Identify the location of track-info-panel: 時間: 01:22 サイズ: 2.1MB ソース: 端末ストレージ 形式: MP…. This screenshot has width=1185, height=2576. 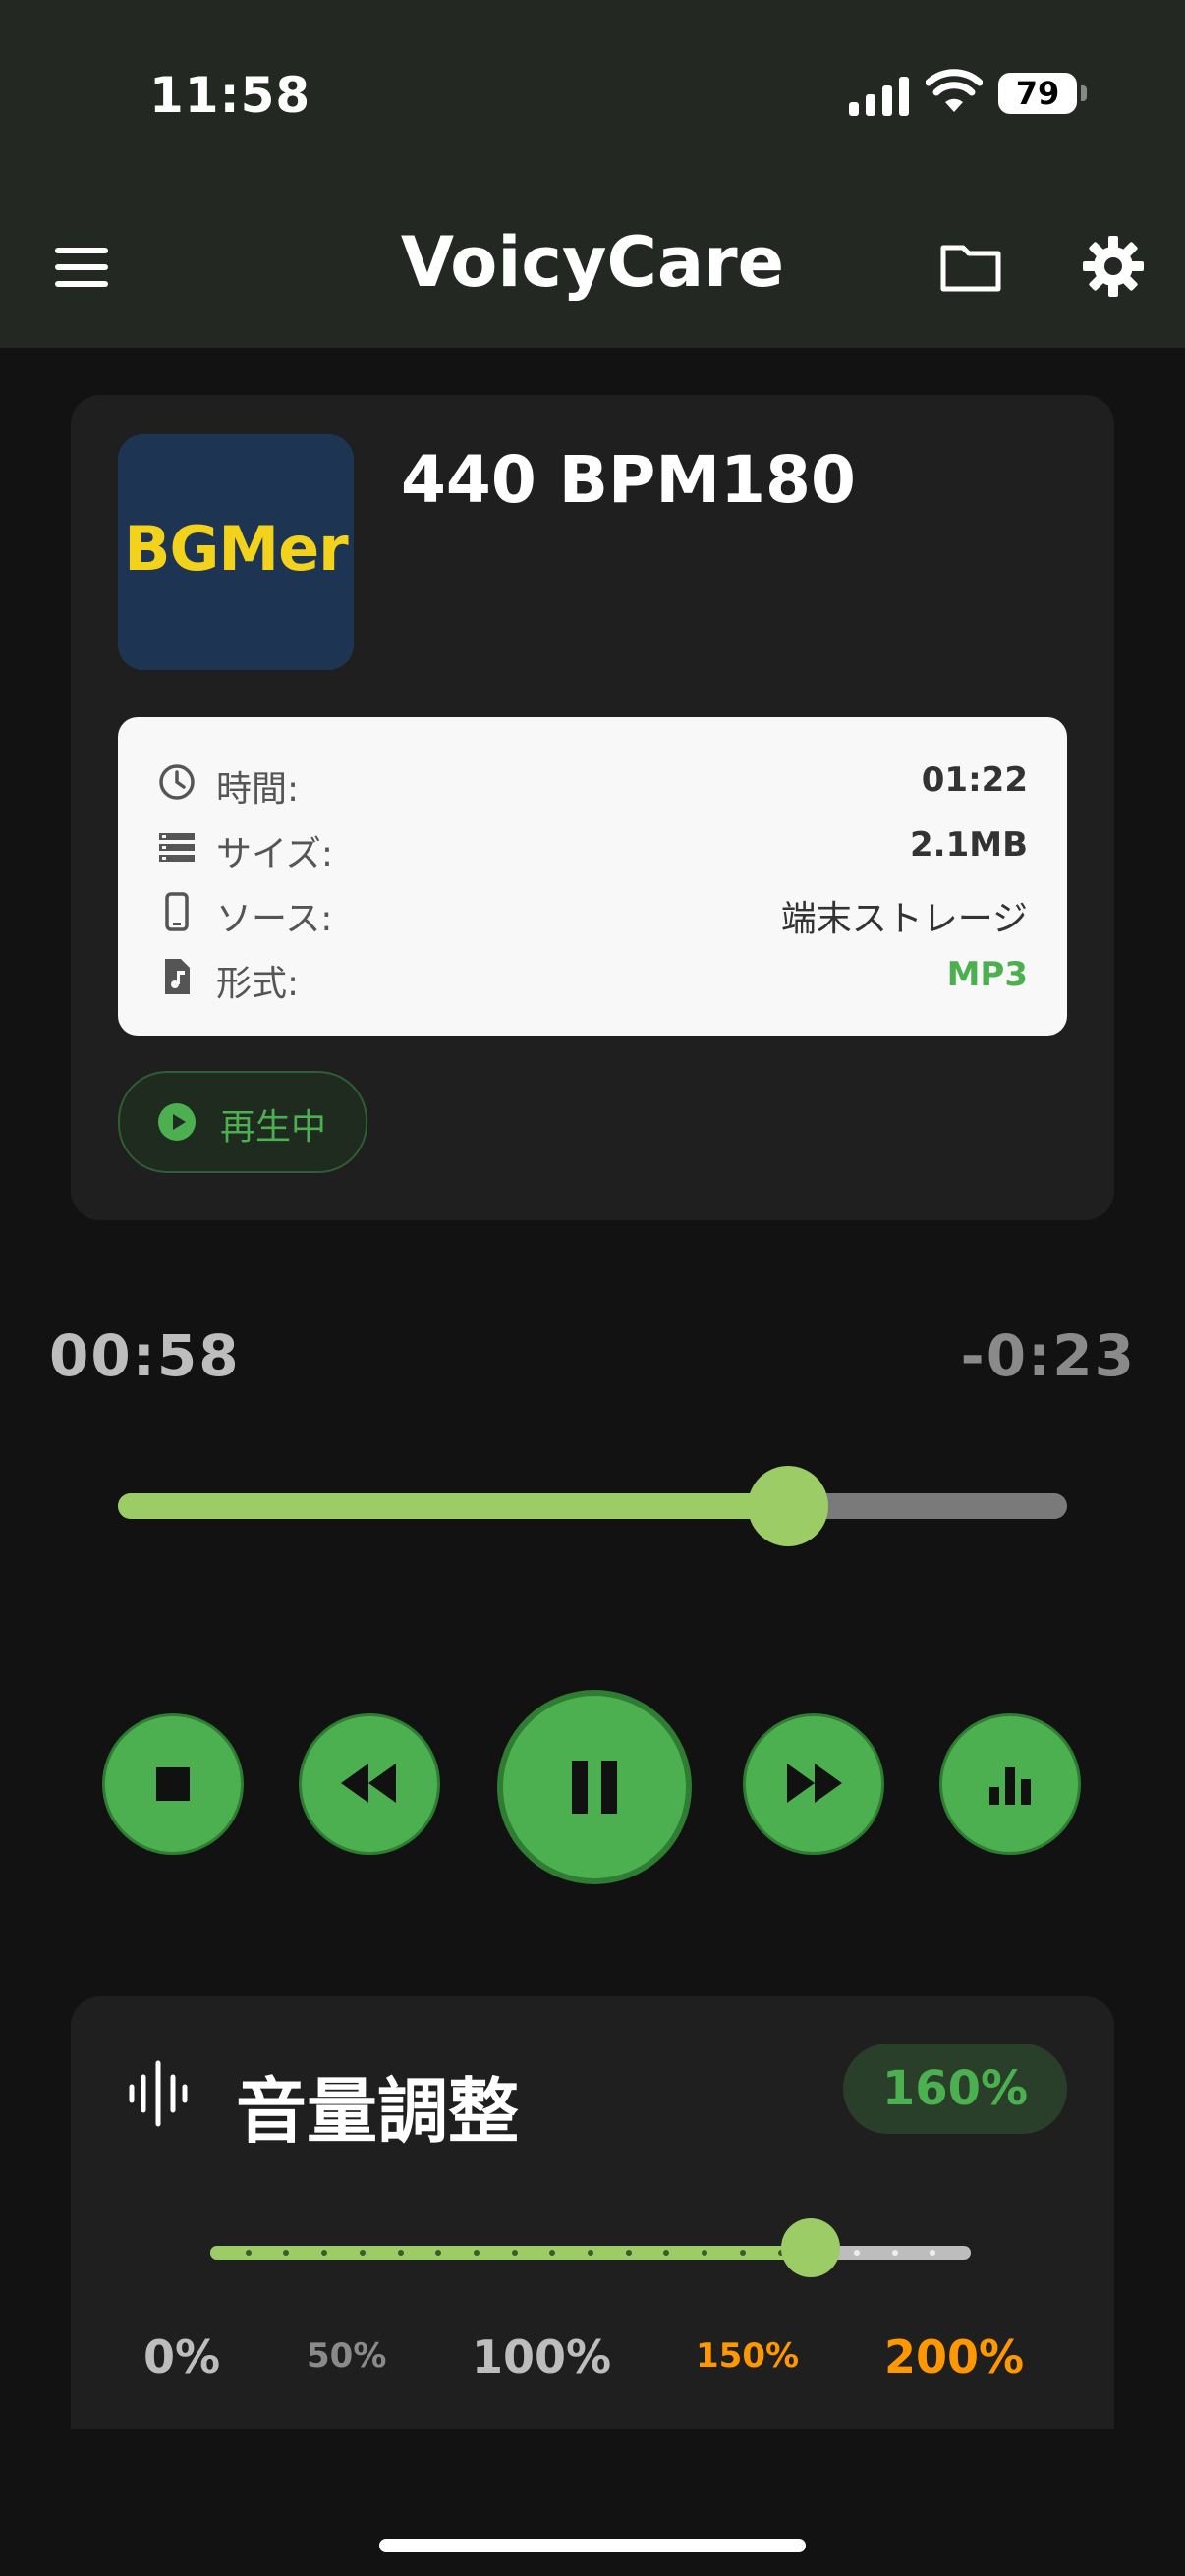
(592, 876).